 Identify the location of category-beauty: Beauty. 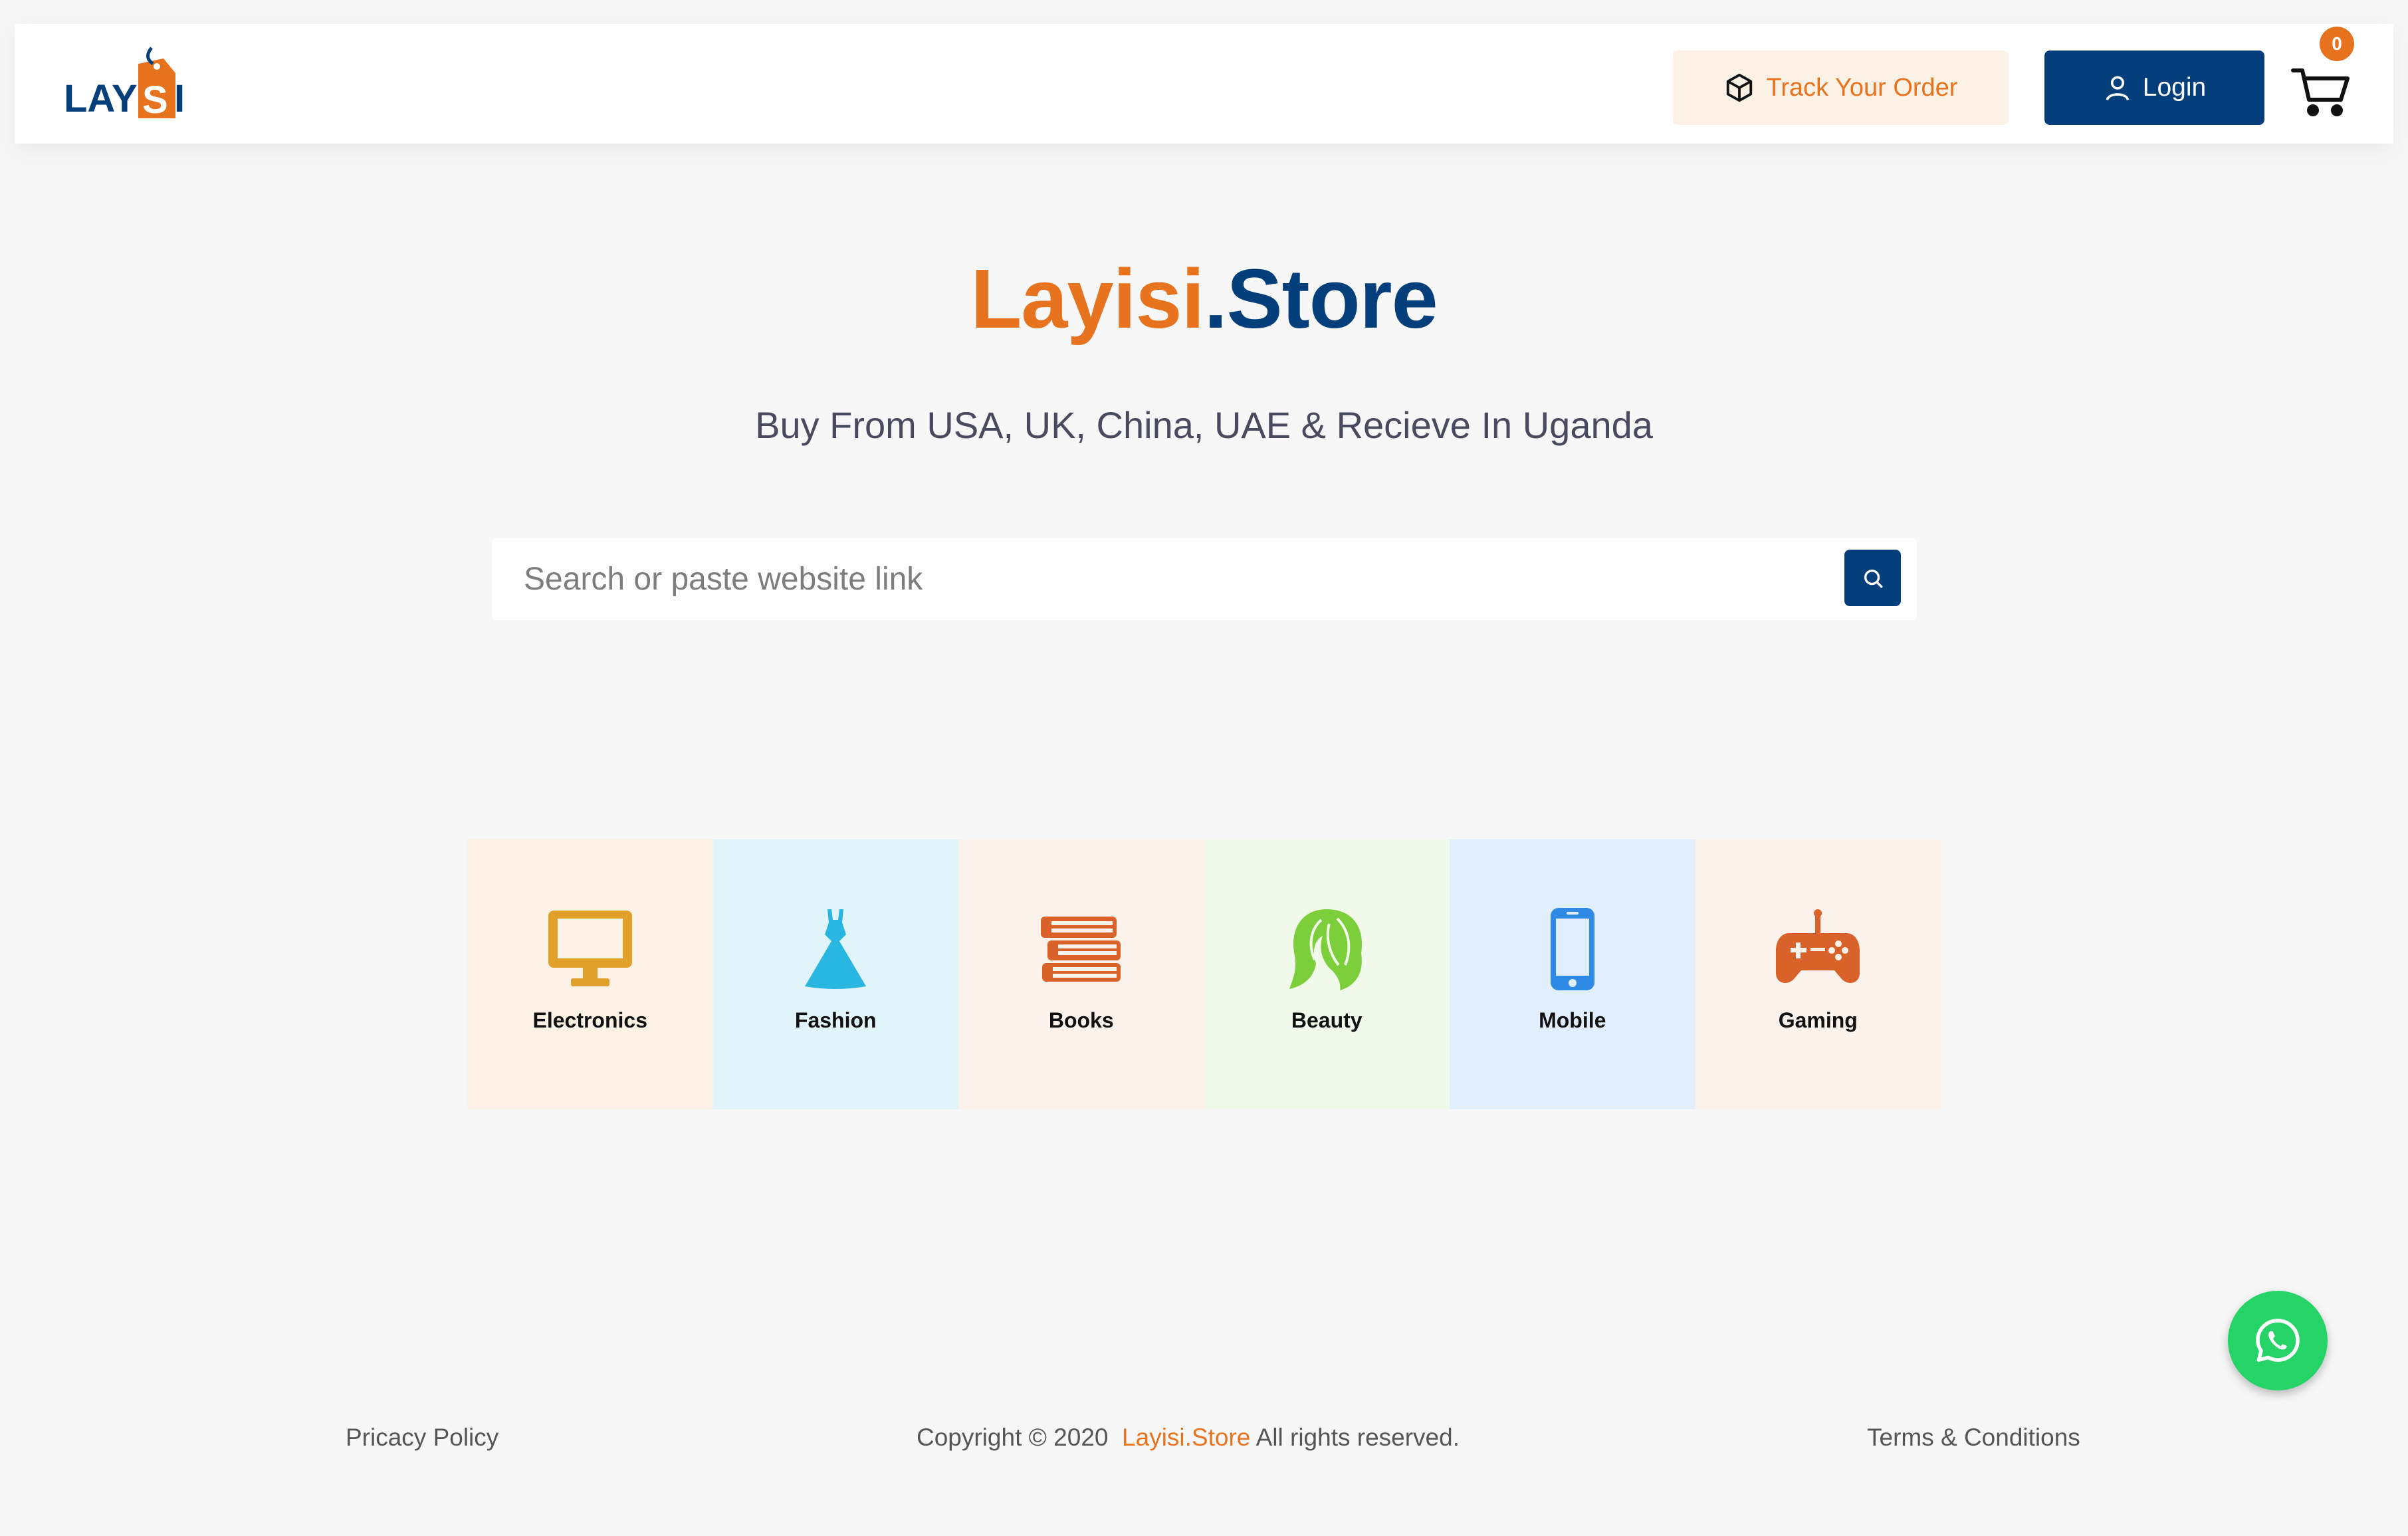
(1327, 974).